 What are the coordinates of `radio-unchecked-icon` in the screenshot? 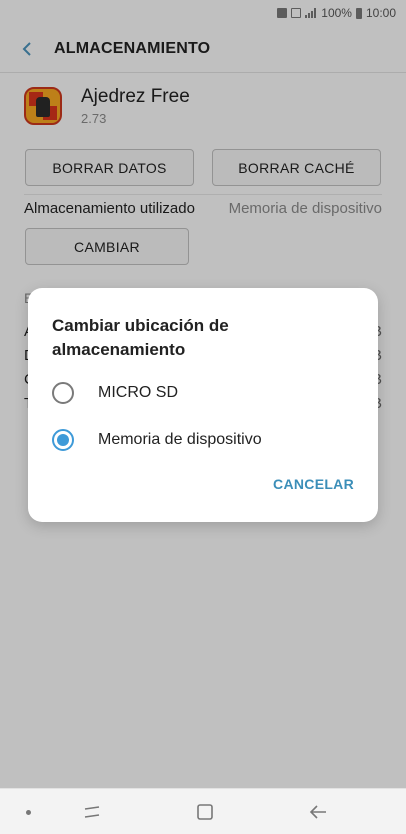 It's located at (63, 393).